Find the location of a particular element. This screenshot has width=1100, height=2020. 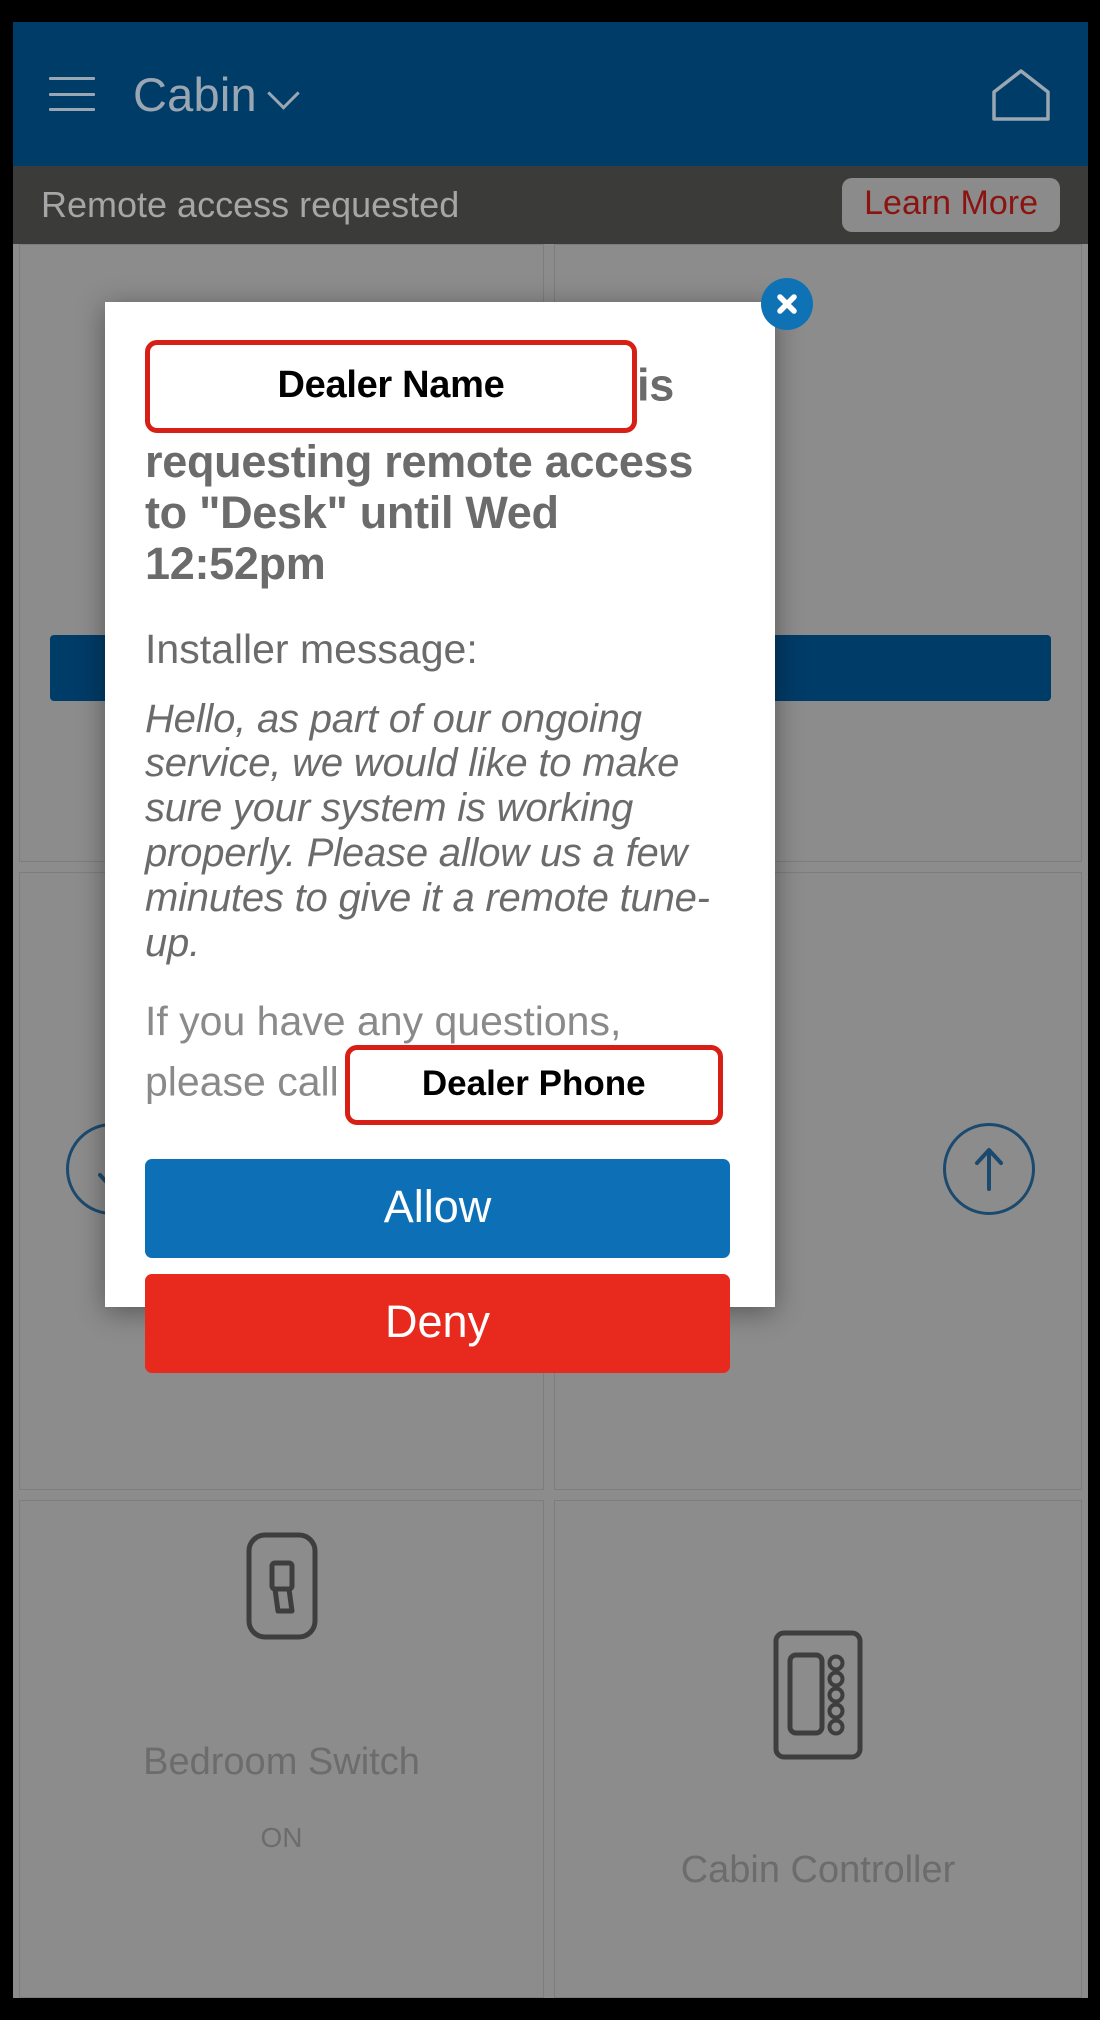

dealer-phone-field: Dealer Phone is located at coordinates (533, 1085).